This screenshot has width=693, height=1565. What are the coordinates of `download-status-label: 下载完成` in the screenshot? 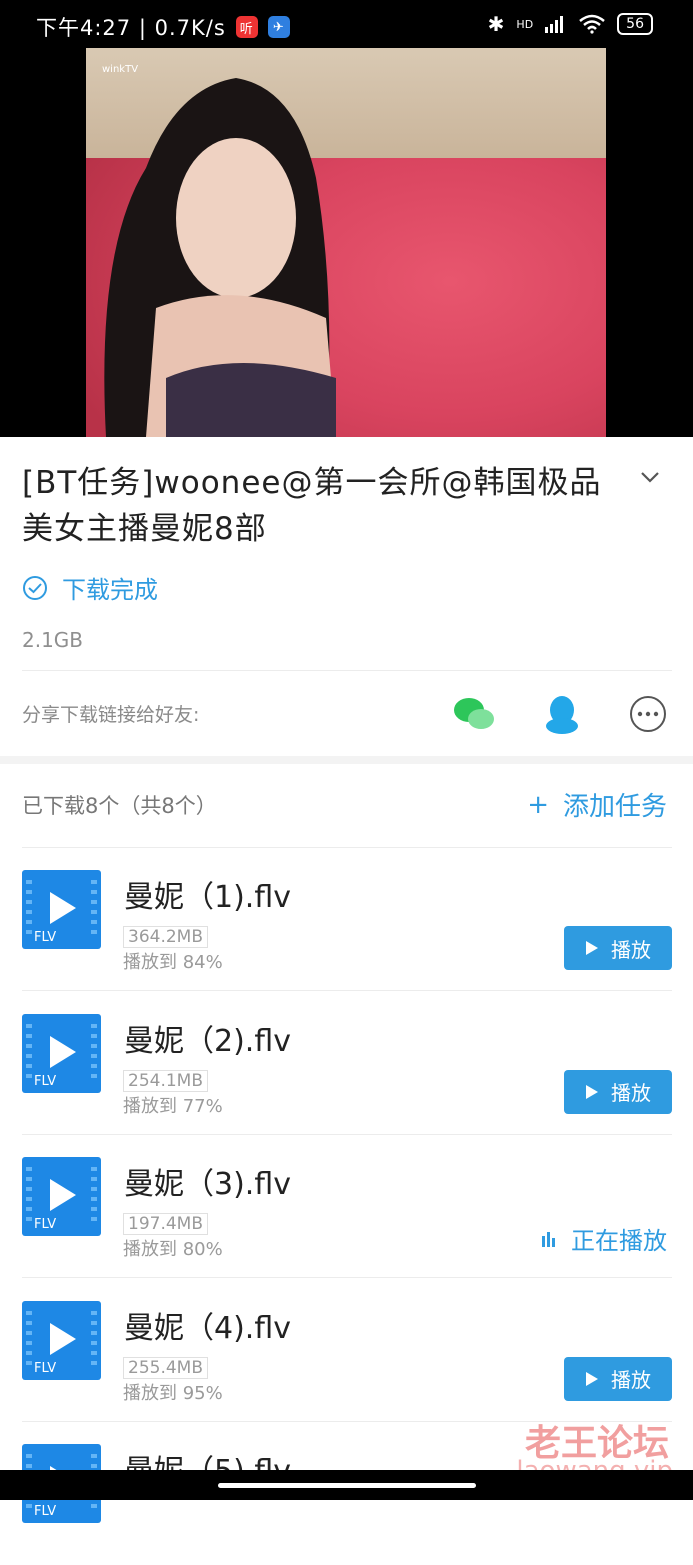 It's located at (110, 590).